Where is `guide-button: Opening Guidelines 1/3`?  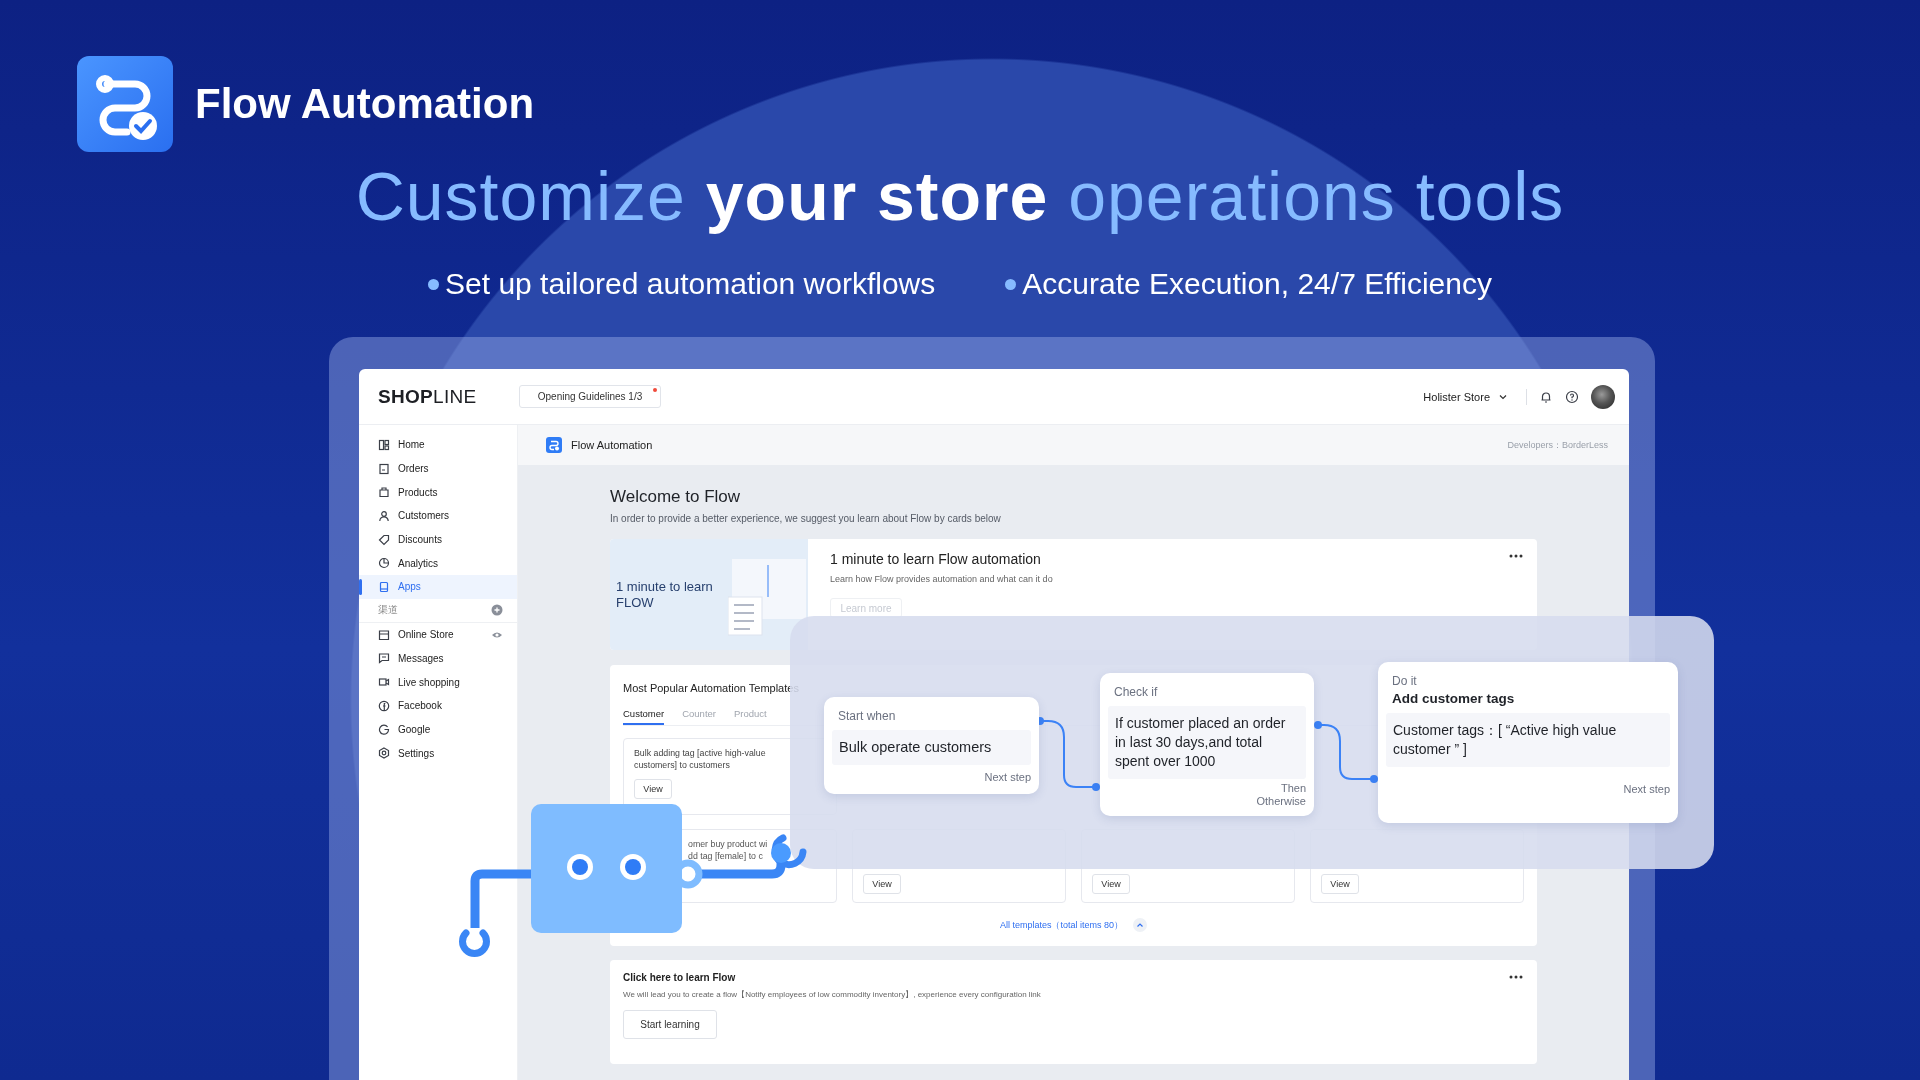
guide-button: Opening Guidelines 1/3 is located at coordinates (590, 396).